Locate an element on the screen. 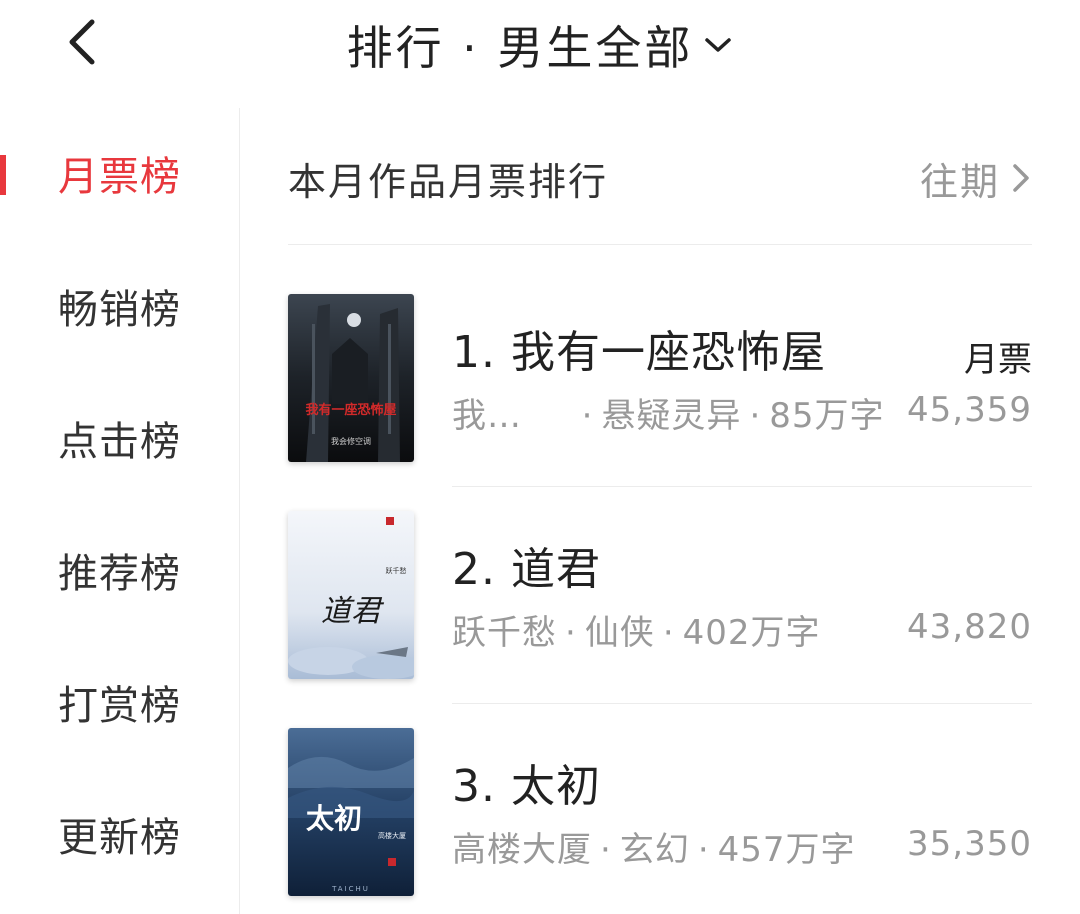 The height and width of the screenshot is (914, 1080). sidebar-item-monthly-votes: 月票榜 is located at coordinates (120, 173).